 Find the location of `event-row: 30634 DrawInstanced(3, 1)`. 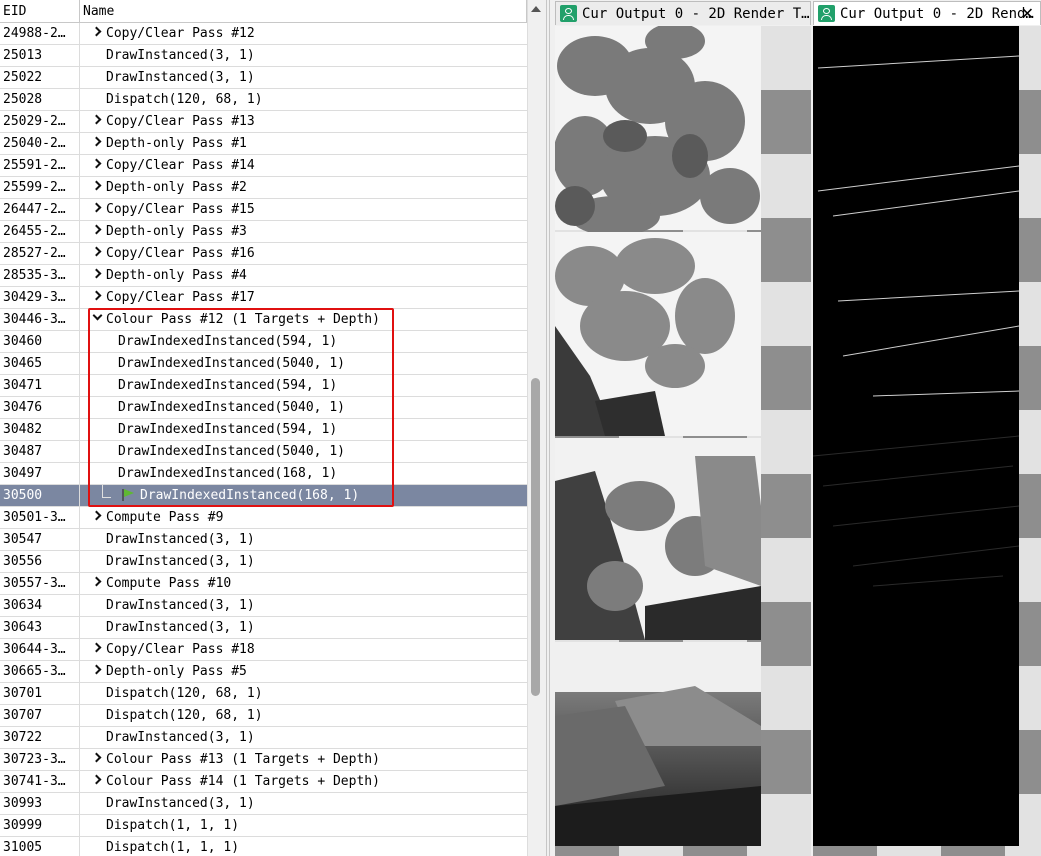

event-row: 30634 DrawInstanced(3, 1) is located at coordinates (263, 606).